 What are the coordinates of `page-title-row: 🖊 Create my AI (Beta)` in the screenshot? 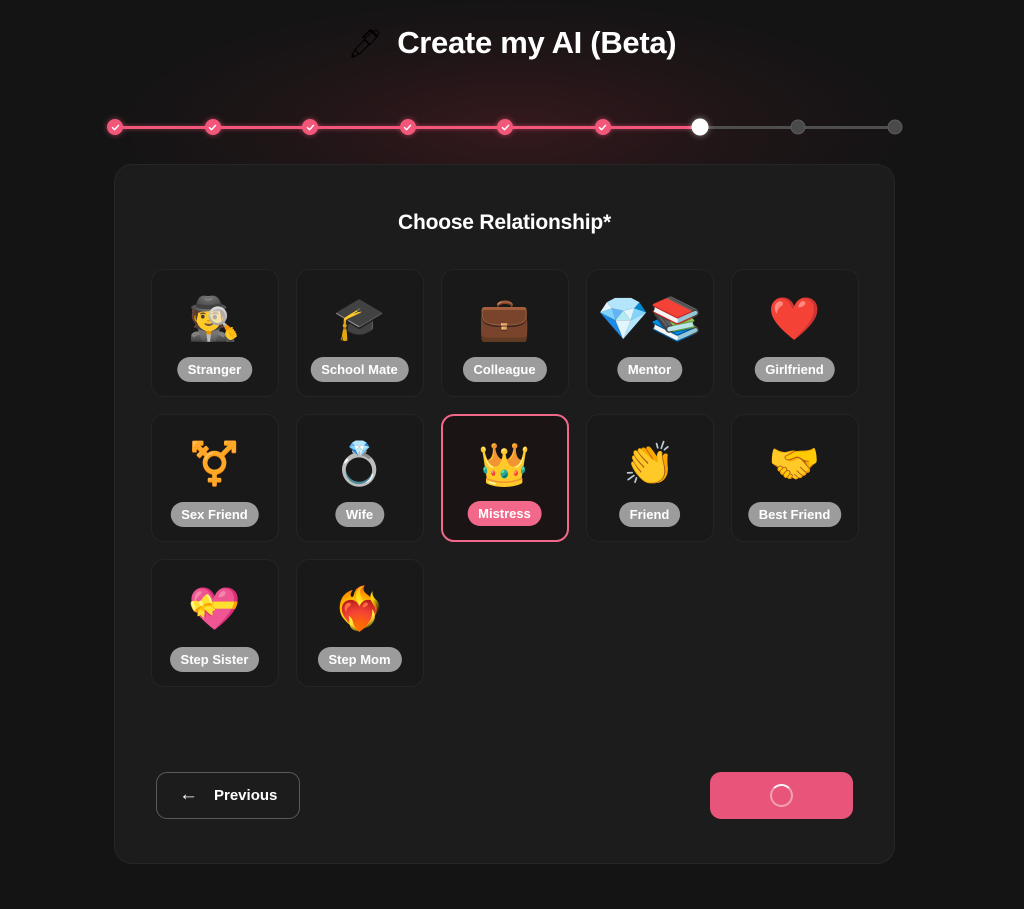 It's located at (512, 31).